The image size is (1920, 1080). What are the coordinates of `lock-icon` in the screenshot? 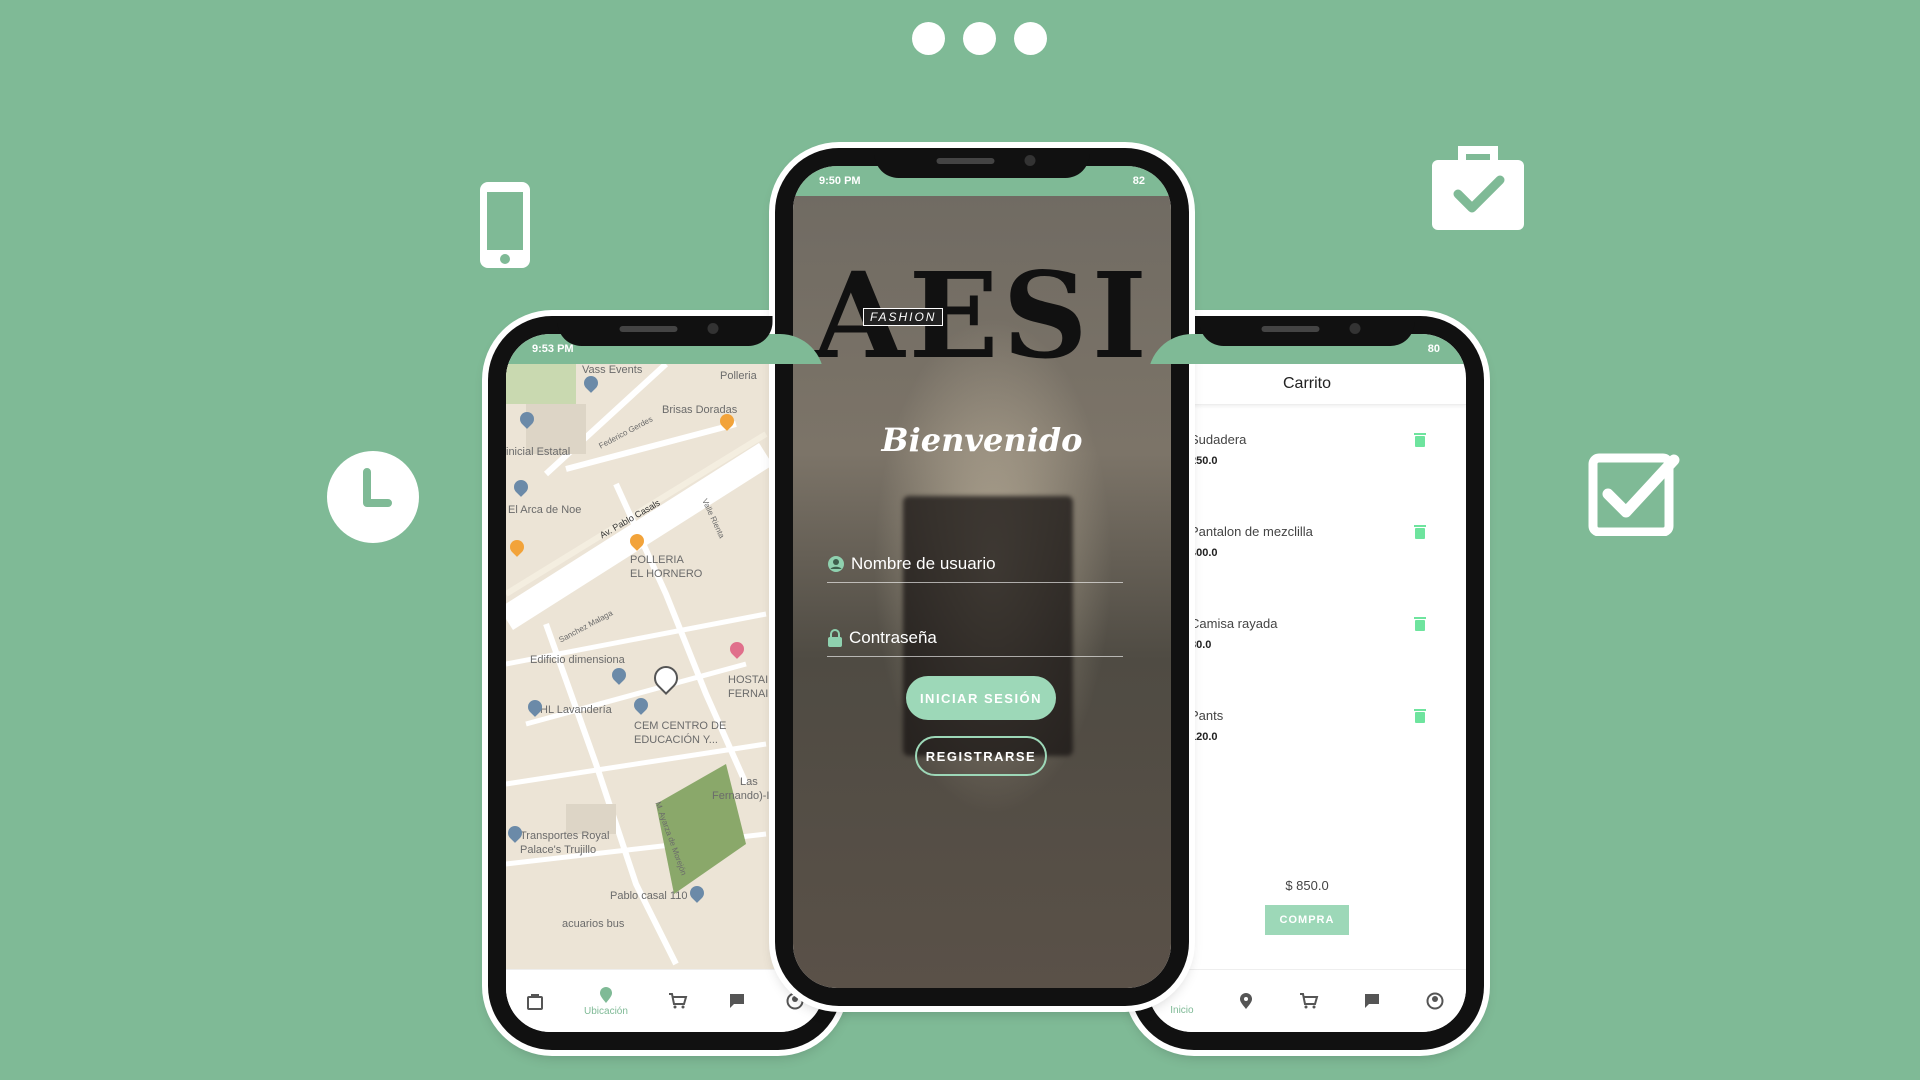 It's located at (835, 638).